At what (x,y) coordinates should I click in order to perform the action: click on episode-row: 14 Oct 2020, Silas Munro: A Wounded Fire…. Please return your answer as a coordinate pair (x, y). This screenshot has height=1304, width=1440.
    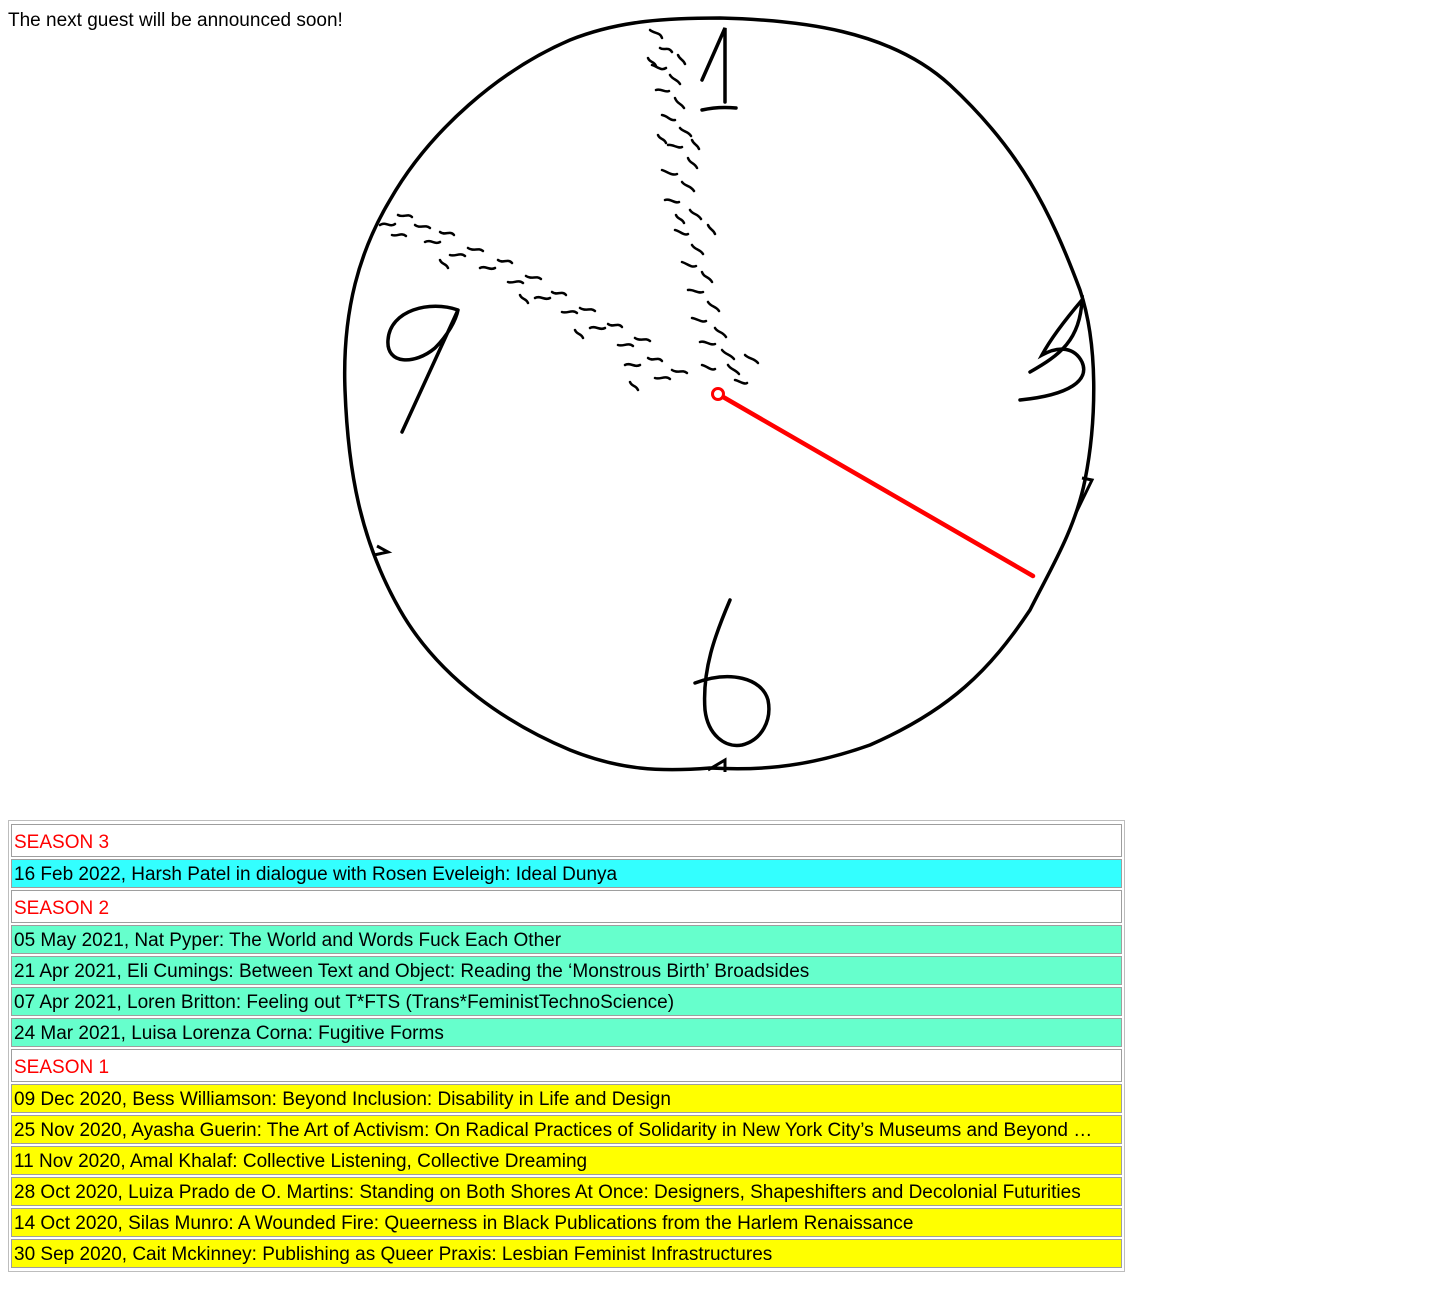
    Looking at the image, I should click on (566, 1222).